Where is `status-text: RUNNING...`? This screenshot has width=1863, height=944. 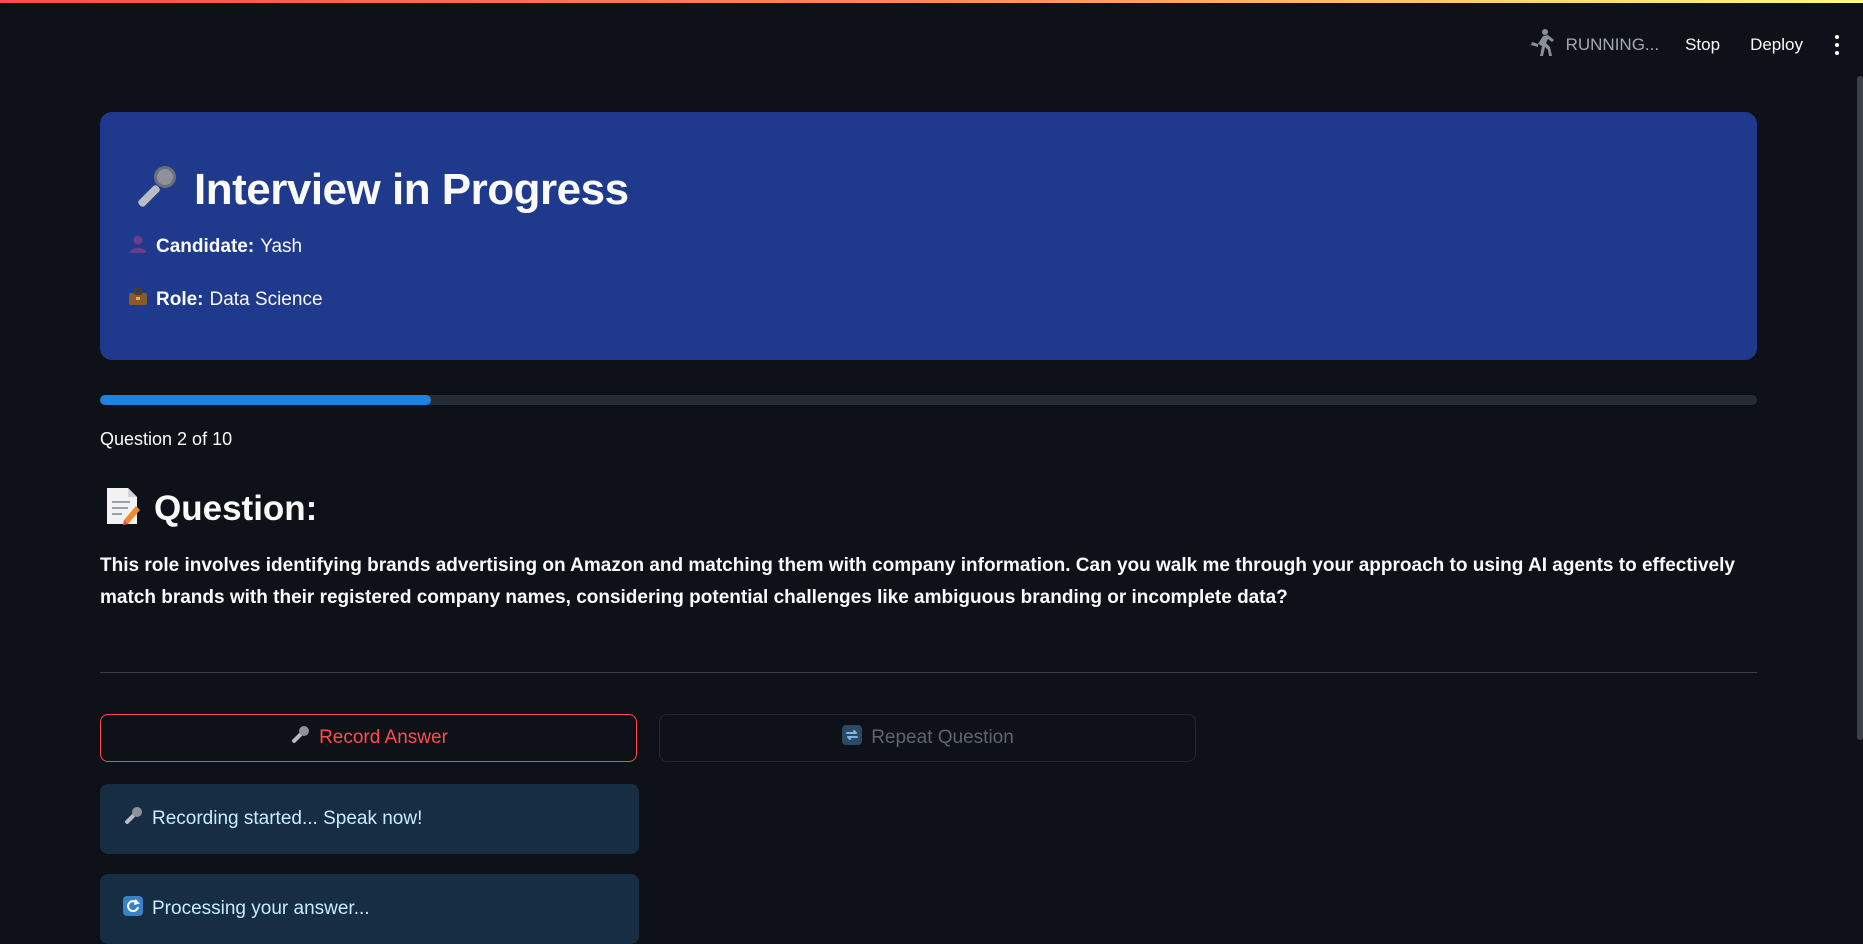 status-text: RUNNING... is located at coordinates (1612, 44).